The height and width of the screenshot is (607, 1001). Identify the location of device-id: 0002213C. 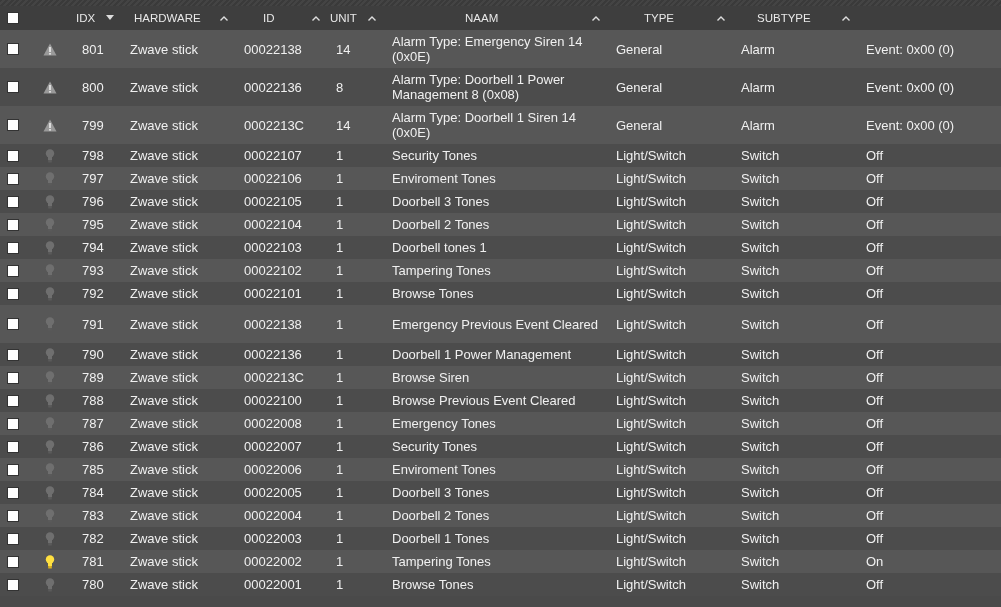
(274, 377).